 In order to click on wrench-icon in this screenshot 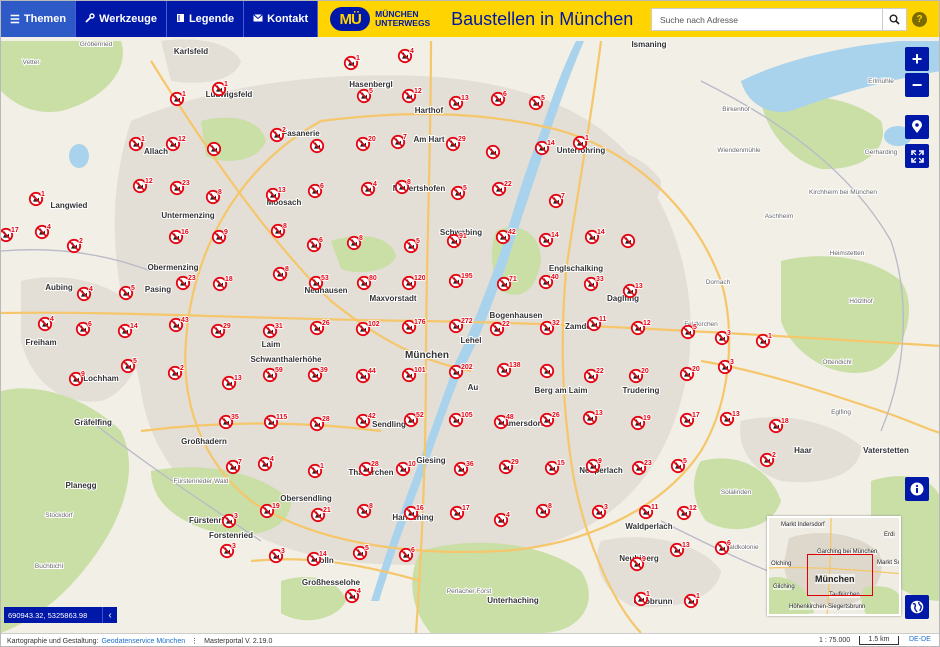, I will do `click(90, 19)`.